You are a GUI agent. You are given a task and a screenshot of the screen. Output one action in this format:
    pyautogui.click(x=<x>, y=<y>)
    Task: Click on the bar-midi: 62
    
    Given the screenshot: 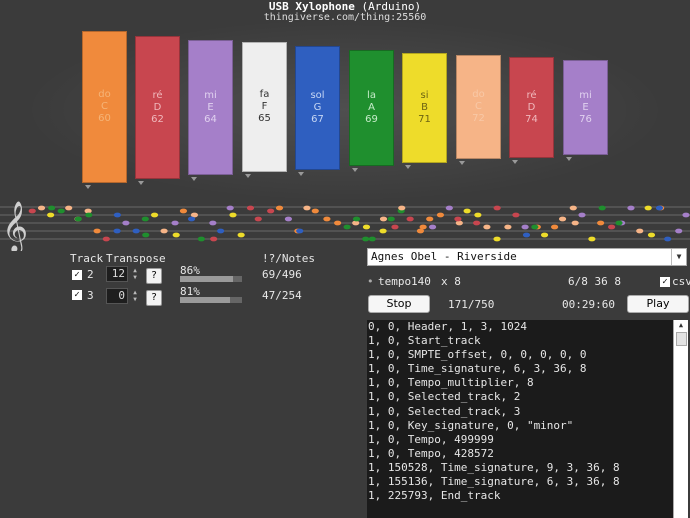 What is the action you would take?
    pyautogui.click(x=157, y=119)
    